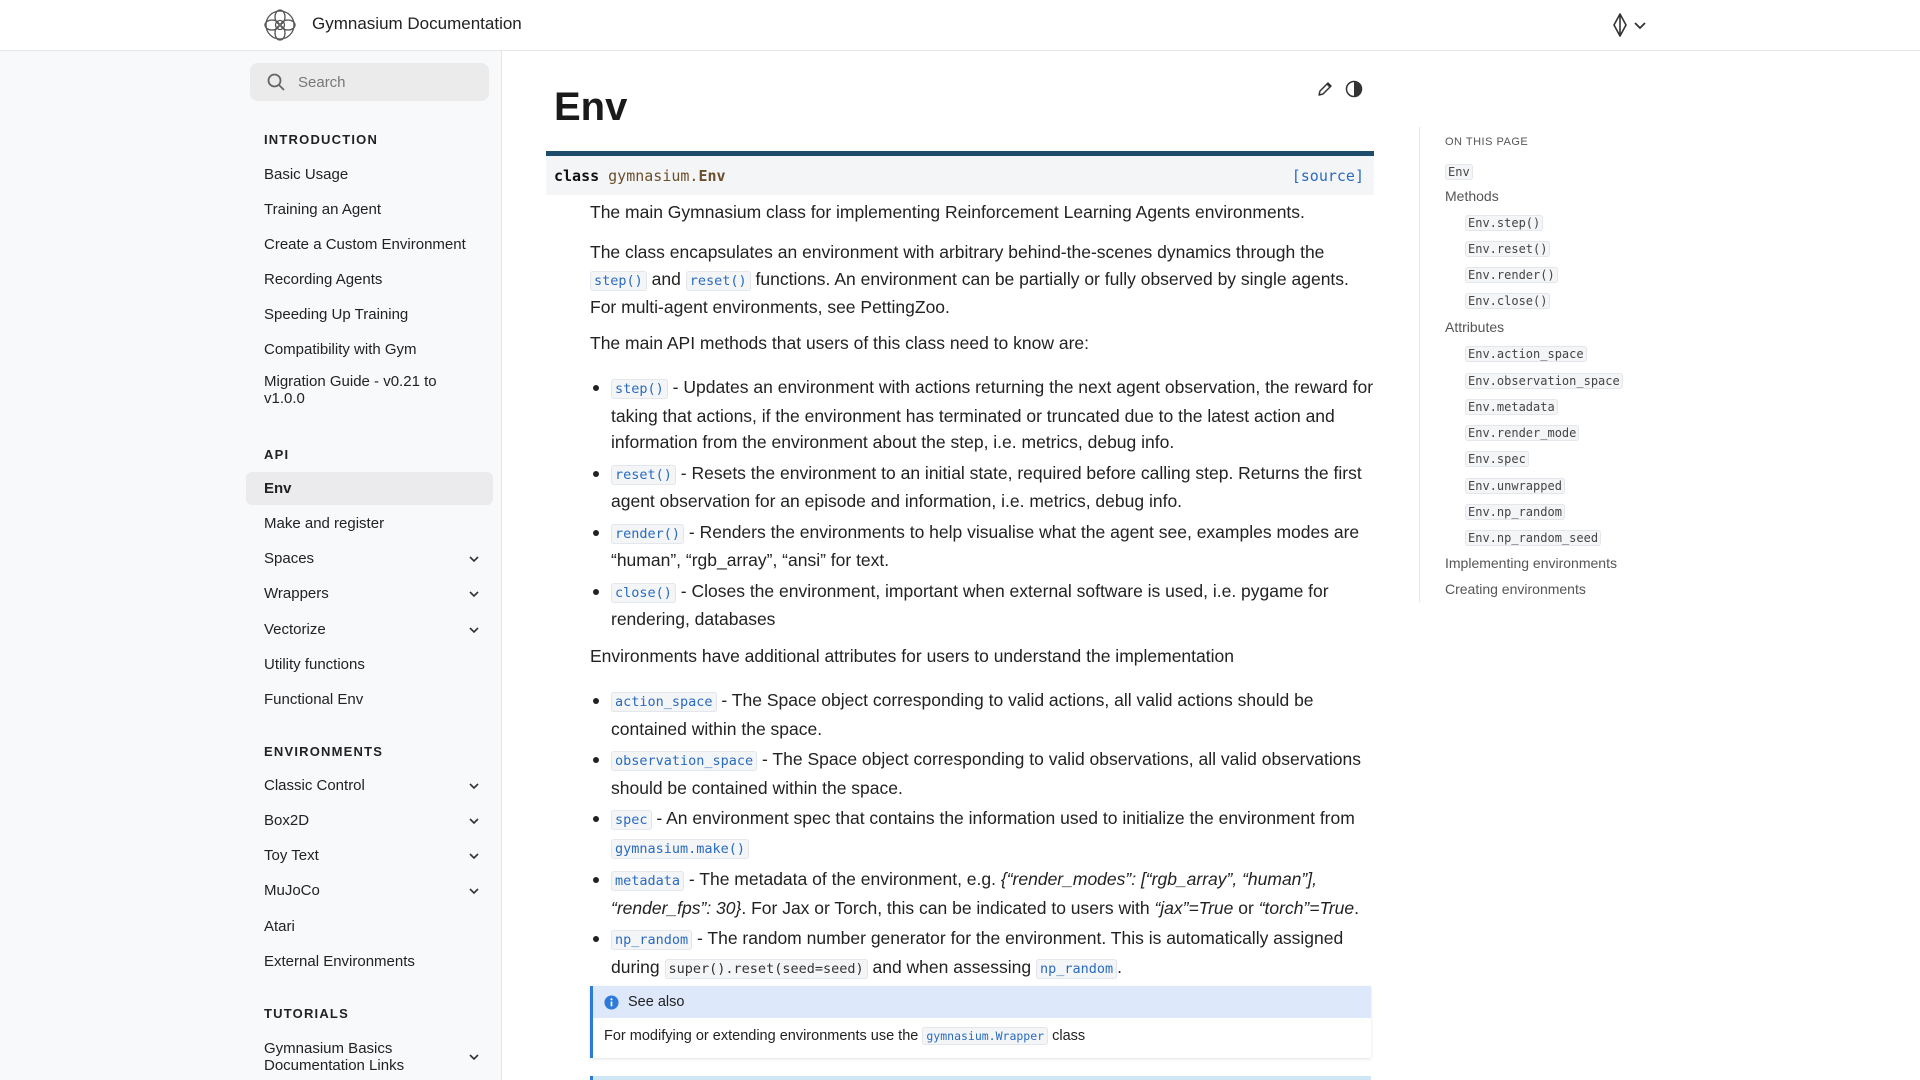  Describe the element at coordinates (1515, 485) in the screenshot. I see `toc-item-env-unwrapped: Env.unwrapped` at that location.